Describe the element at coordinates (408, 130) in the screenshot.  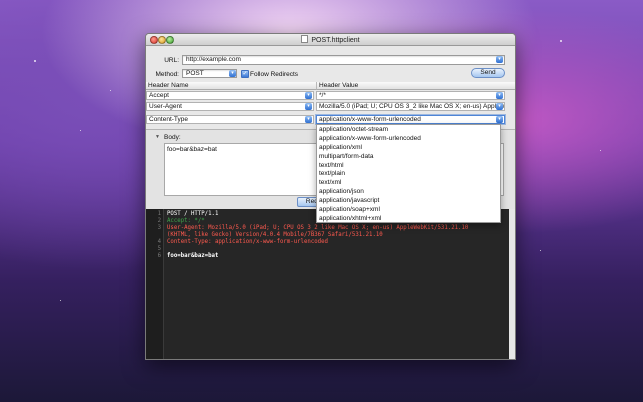
I see `dropdown-option: application/octet-stream` at that location.